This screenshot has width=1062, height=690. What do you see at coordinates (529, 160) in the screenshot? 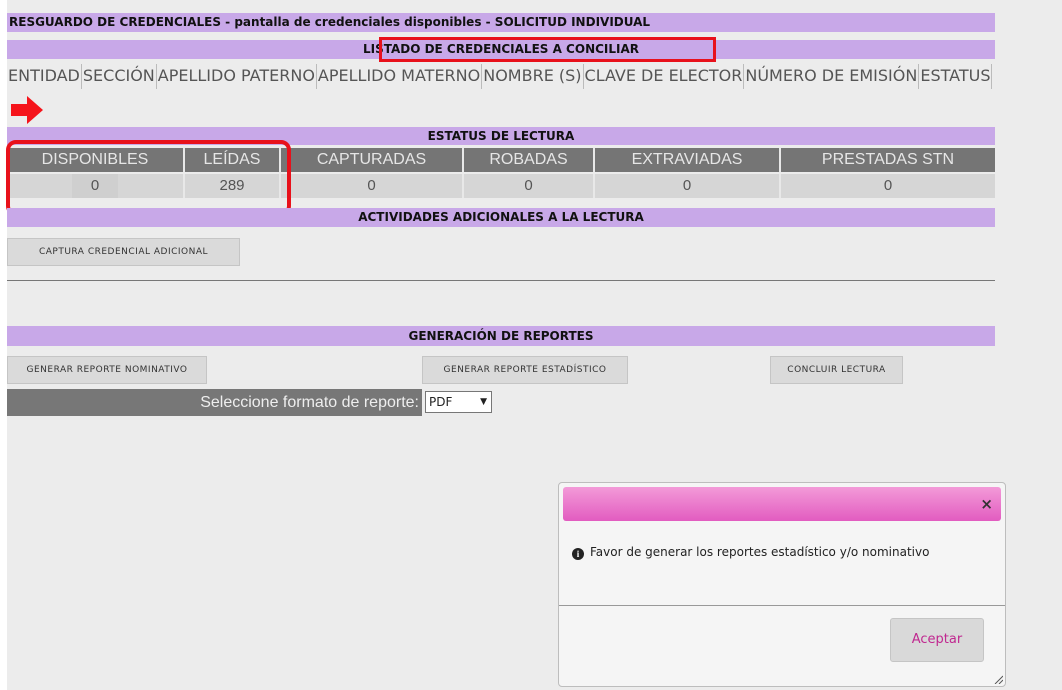
I see `status-header-robadas: ROBADAS` at bounding box center [529, 160].